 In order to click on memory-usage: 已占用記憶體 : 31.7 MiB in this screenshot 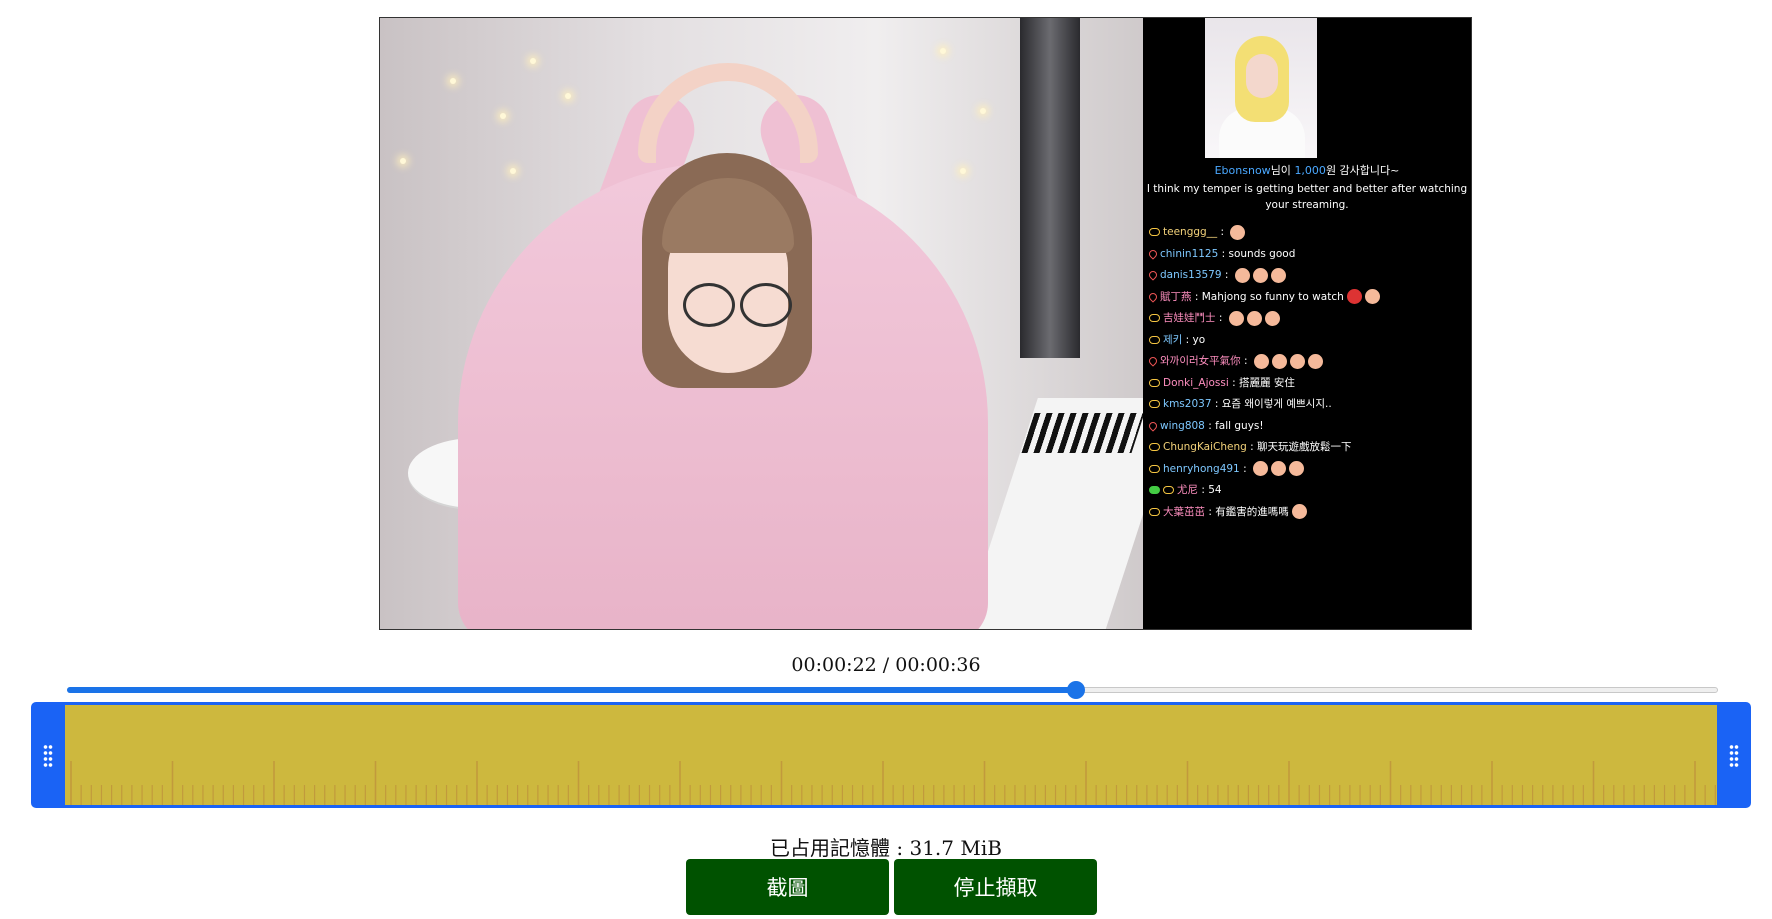, I will do `click(886, 848)`.